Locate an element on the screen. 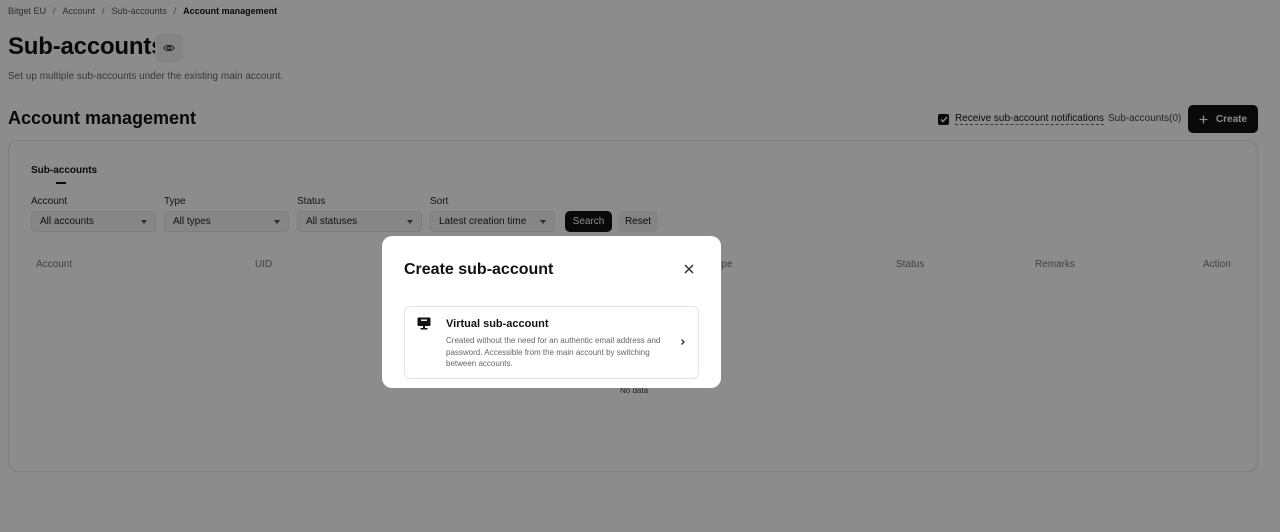 This screenshot has width=1280, height=532. close-icon is located at coordinates (689, 269).